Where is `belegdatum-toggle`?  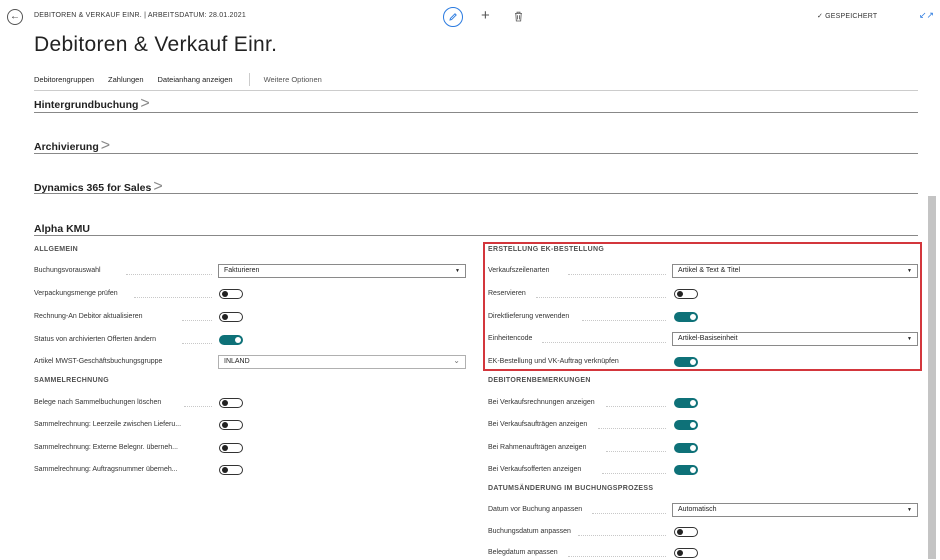
belegdatum-toggle is located at coordinates (686, 553).